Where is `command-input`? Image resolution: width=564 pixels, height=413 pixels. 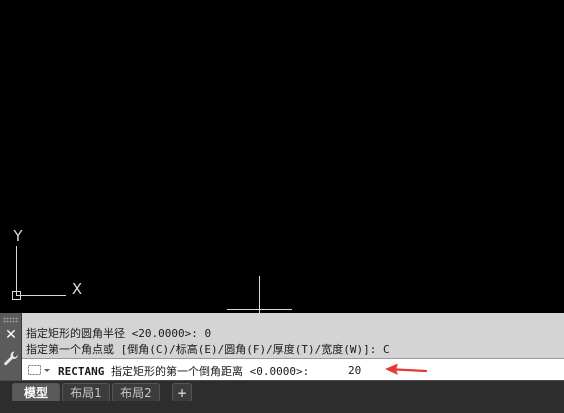
command-input is located at coordinates (363, 370).